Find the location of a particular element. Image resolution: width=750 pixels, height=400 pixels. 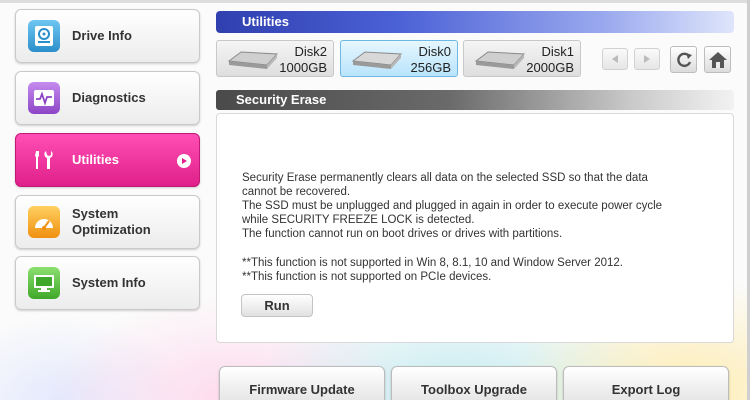

disk-tab-disk2: Disk2 1000GB is located at coordinates (275, 58).